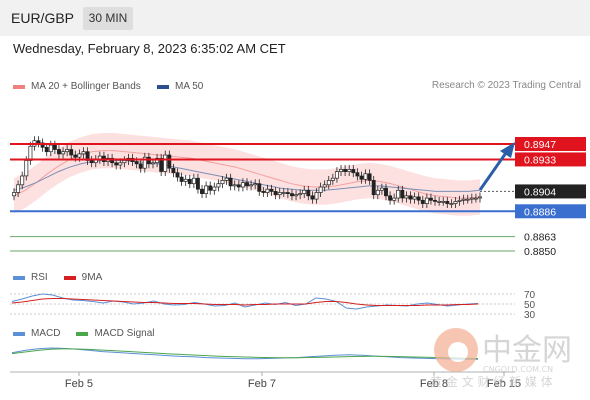 Image resolution: width=590 pixels, height=400 pixels. I want to click on rsi-line, so click(245, 301).